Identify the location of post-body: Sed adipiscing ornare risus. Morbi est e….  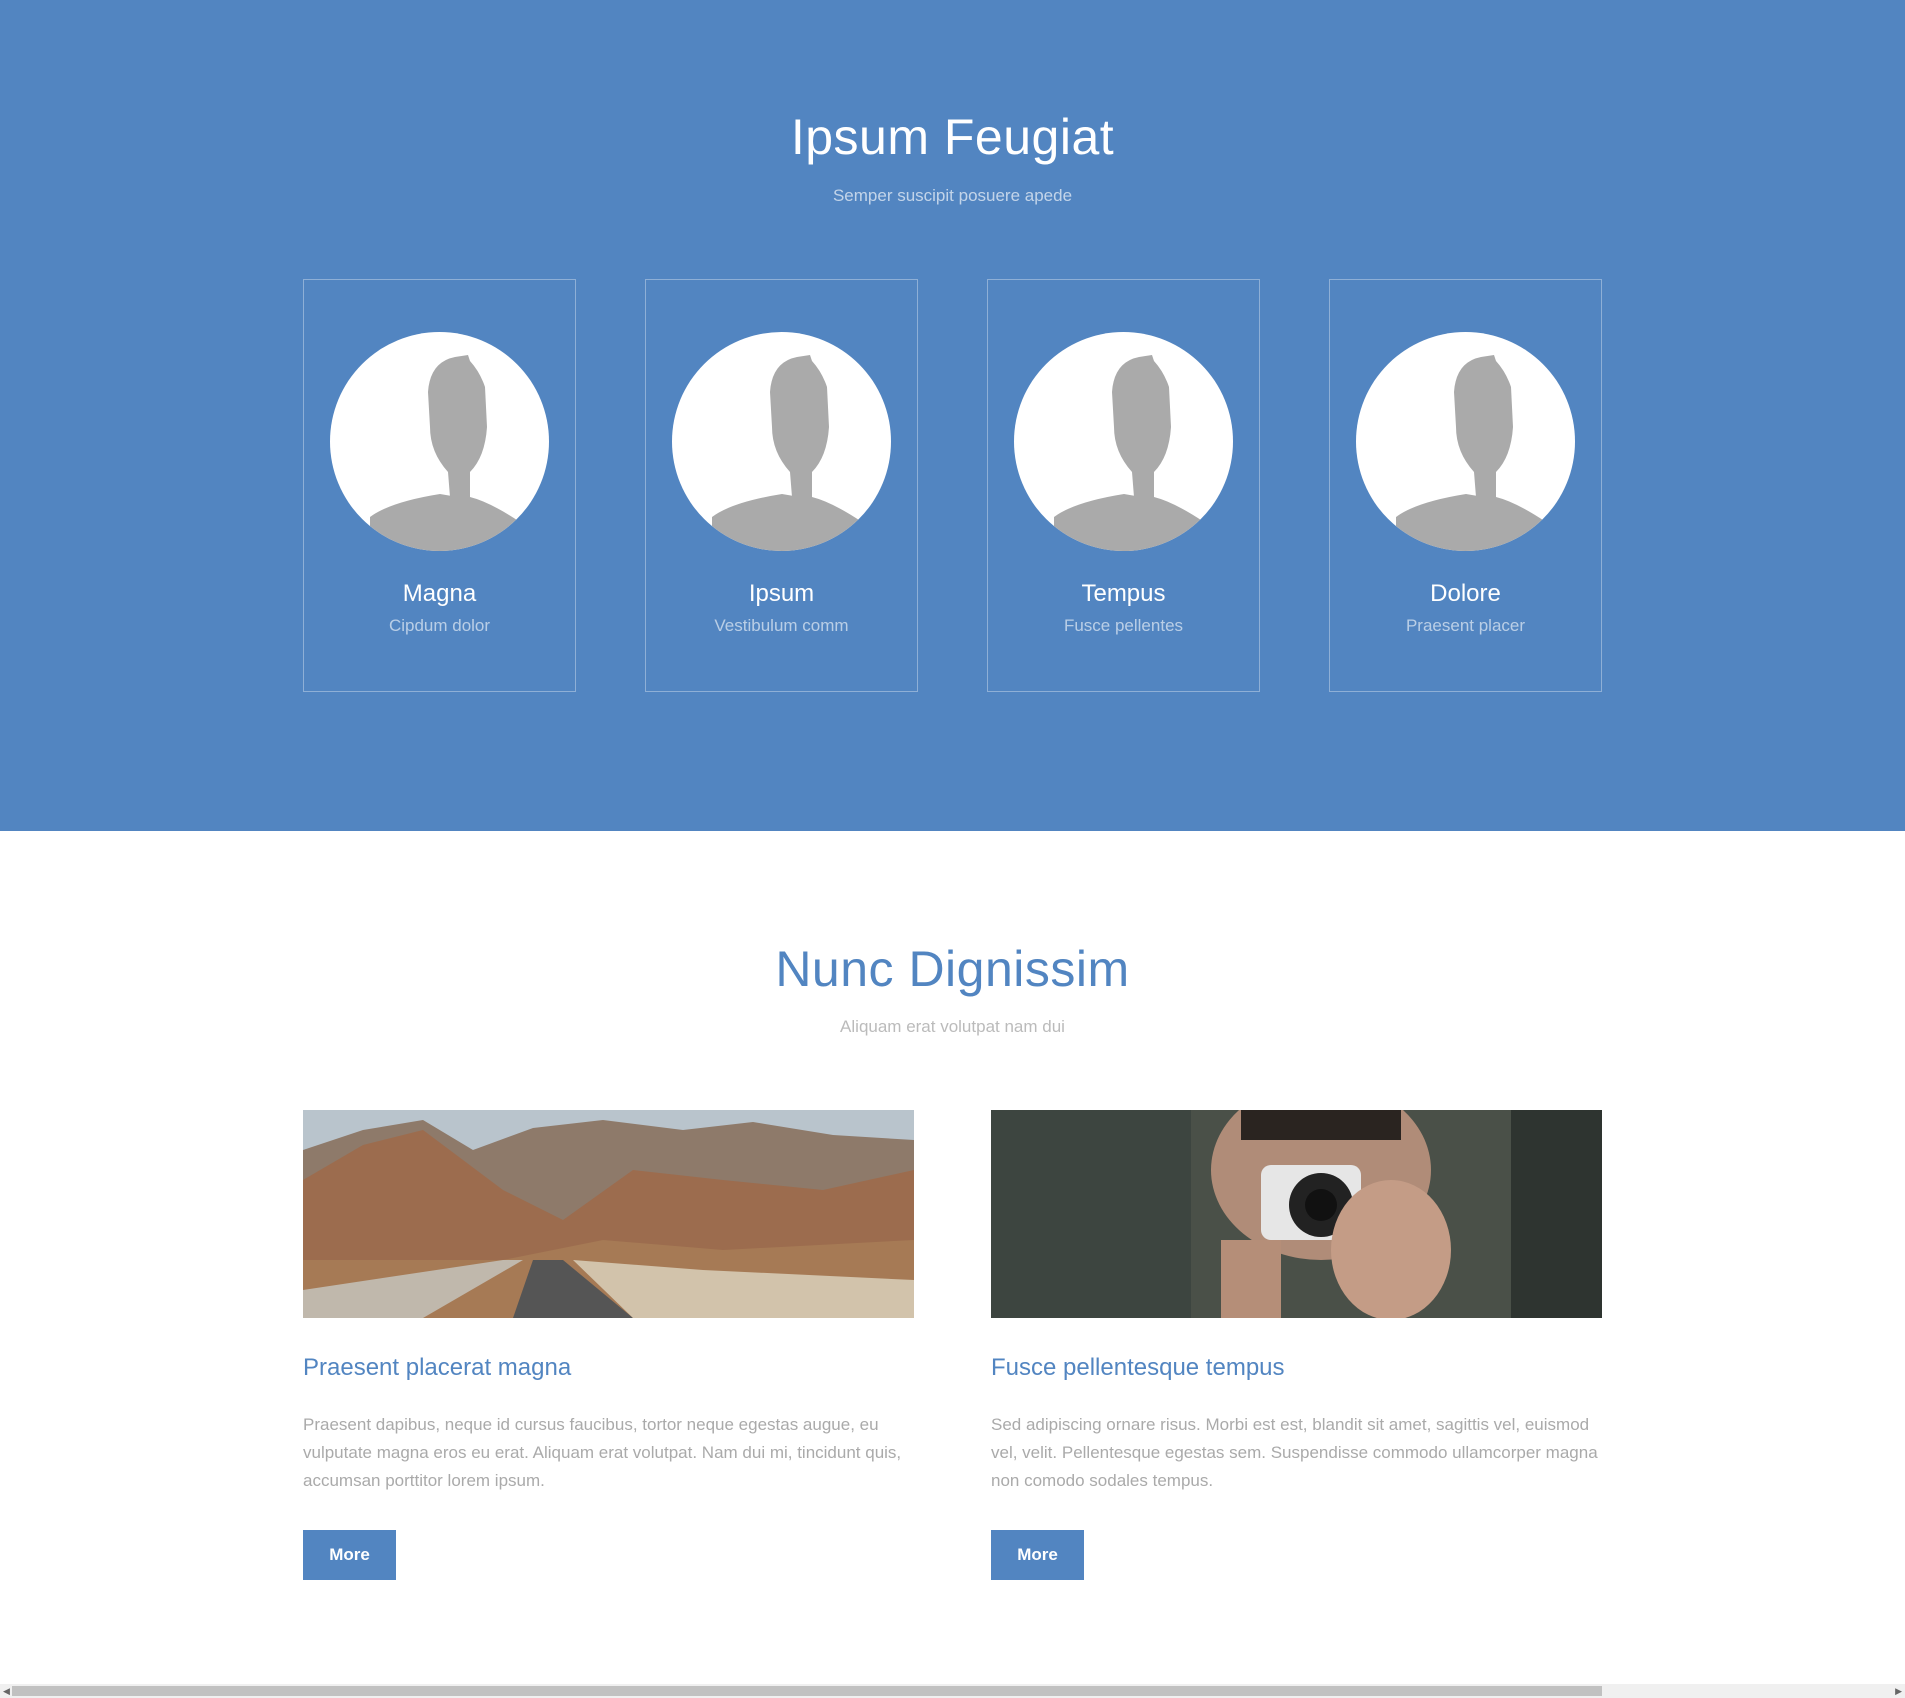
(1294, 1452).